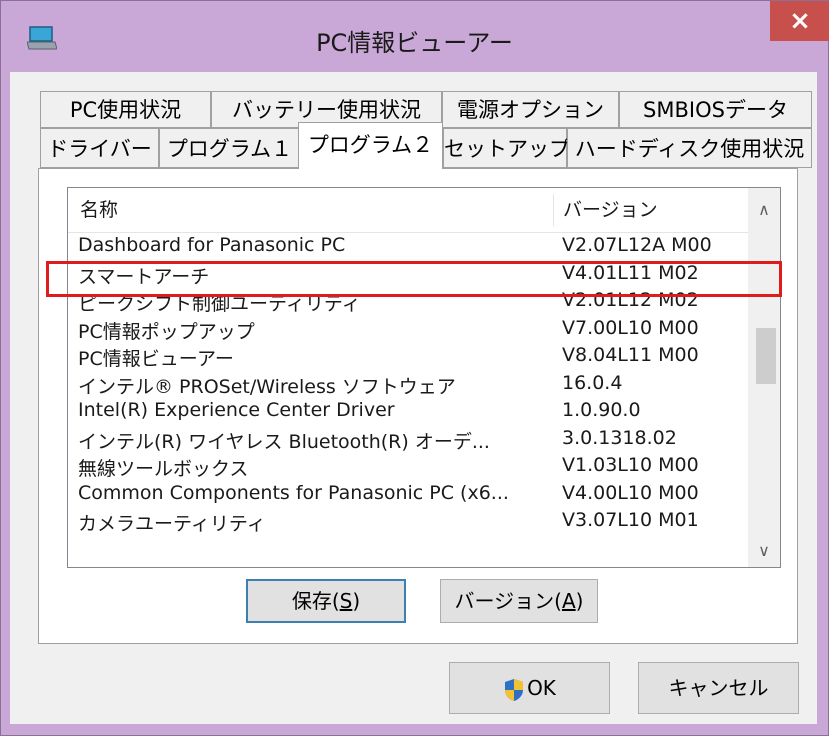 The height and width of the screenshot is (736, 829). Describe the element at coordinates (166, 331) in the screenshot. I see `row-name: PC情報ポップアップ` at that location.